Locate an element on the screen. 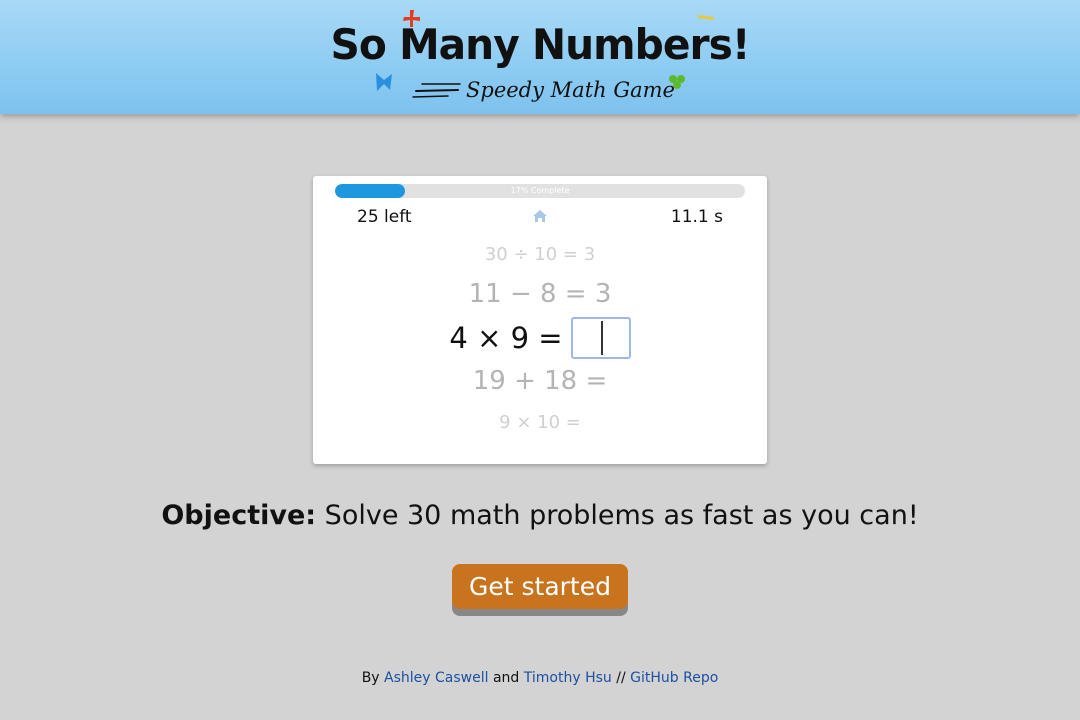  footer-by: By is located at coordinates (373, 678).